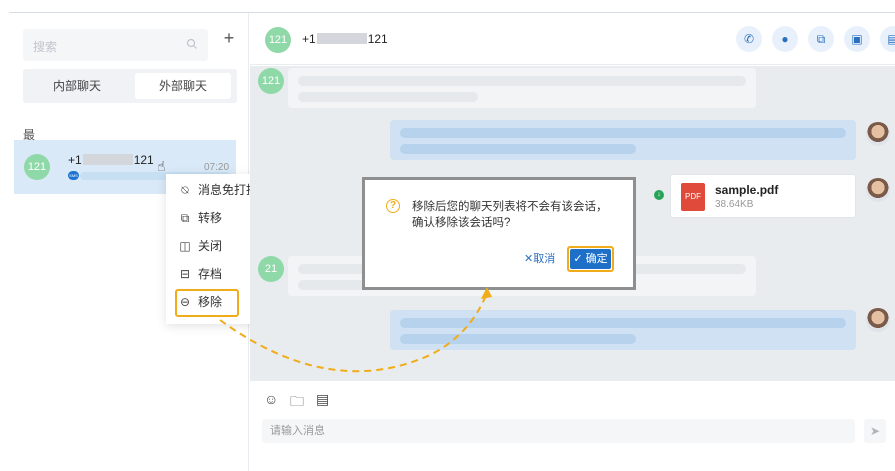 This screenshot has height=471, width=895. I want to click on note-icon: ▣, so click(857, 39).